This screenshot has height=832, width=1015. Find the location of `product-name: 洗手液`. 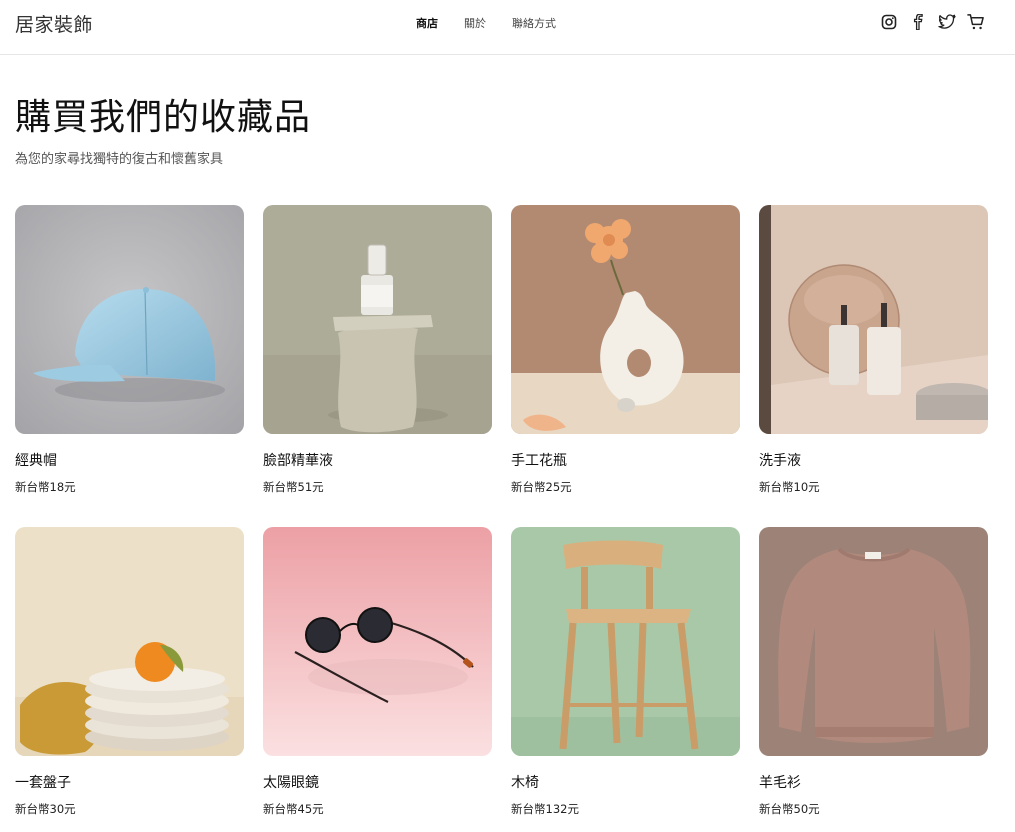

product-name: 洗手液 is located at coordinates (780, 460).